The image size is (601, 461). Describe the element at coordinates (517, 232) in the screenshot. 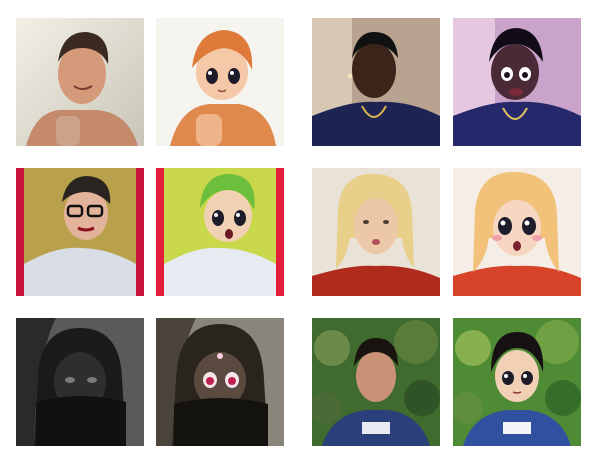

I see `anime-blonde-woman` at that location.